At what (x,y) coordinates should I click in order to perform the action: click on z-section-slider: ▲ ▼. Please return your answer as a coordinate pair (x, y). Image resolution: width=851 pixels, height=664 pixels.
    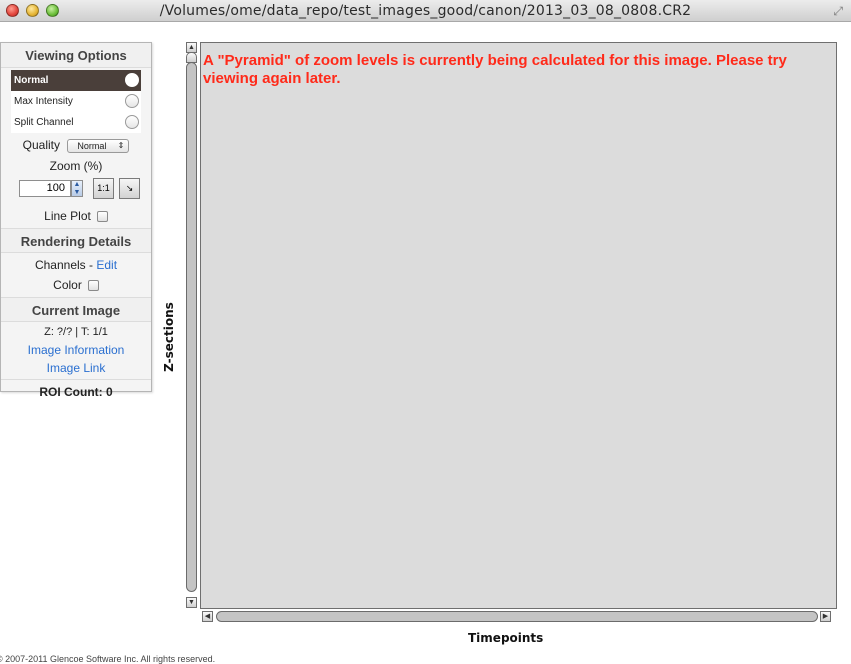
    Looking at the image, I should click on (191, 325).